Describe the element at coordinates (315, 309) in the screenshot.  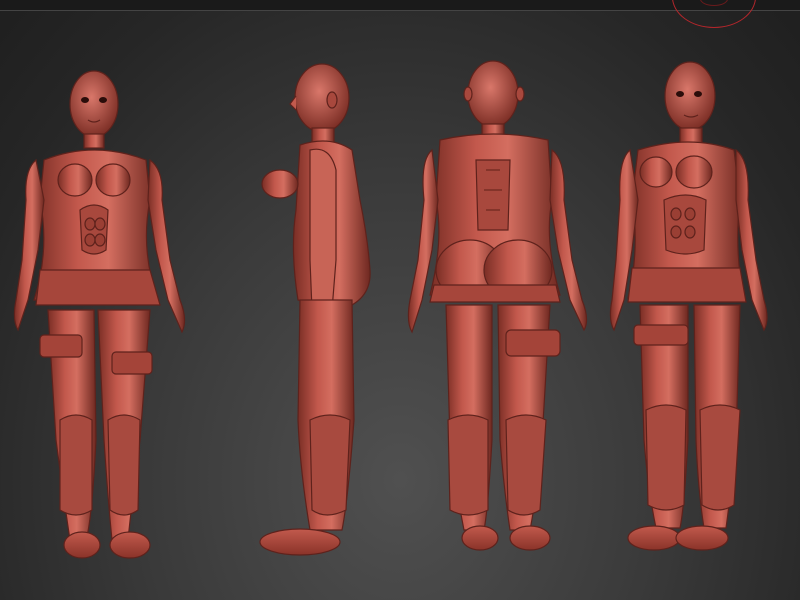
I see `figure-side-icon` at that location.